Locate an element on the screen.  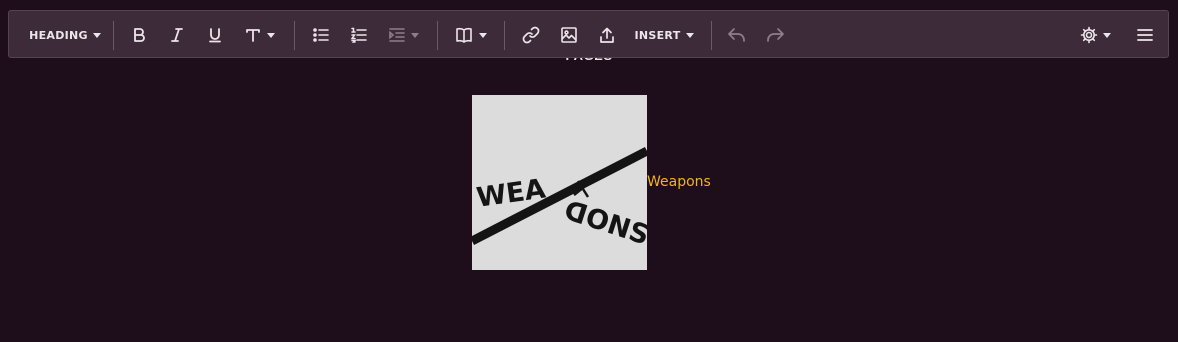
numbered-list-button is located at coordinates (359, 35).